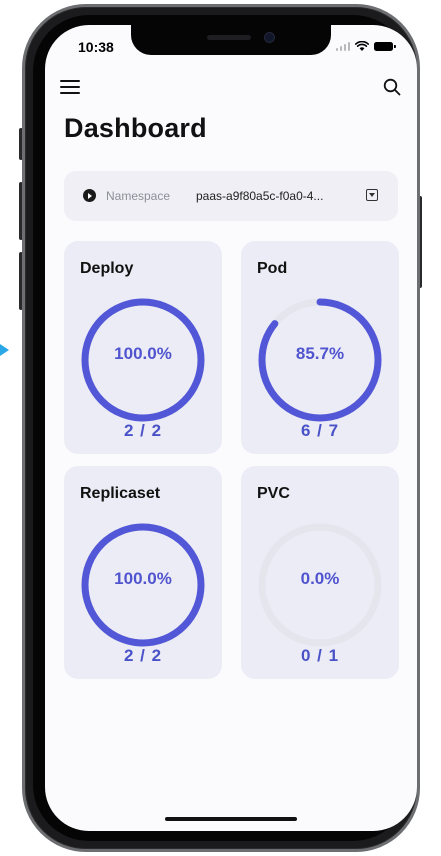 The image size is (441, 856). I want to click on card-pvc: PVC 0.0% 0 / 1, so click(320, 572).